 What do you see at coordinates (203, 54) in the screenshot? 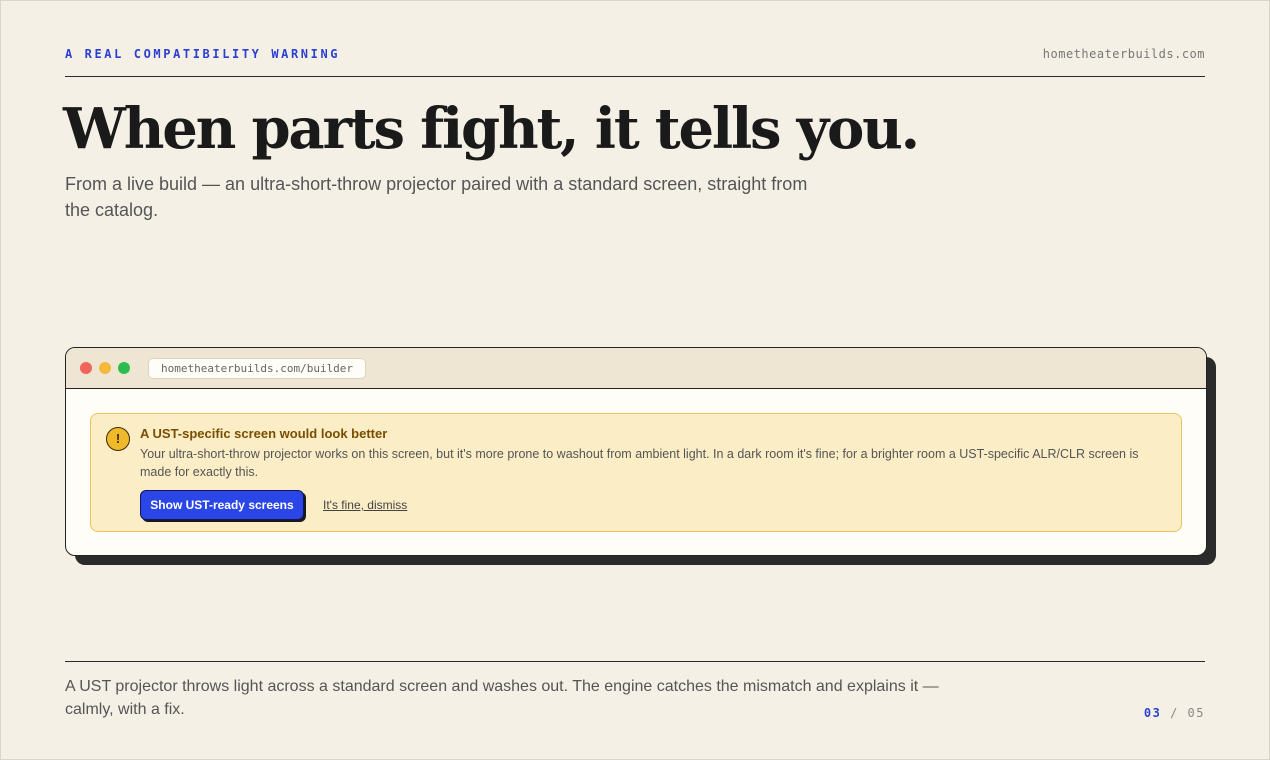
I see `section-kicker: A REAL COMPATIBILITY WARNING` at bounding box center [203, 54].